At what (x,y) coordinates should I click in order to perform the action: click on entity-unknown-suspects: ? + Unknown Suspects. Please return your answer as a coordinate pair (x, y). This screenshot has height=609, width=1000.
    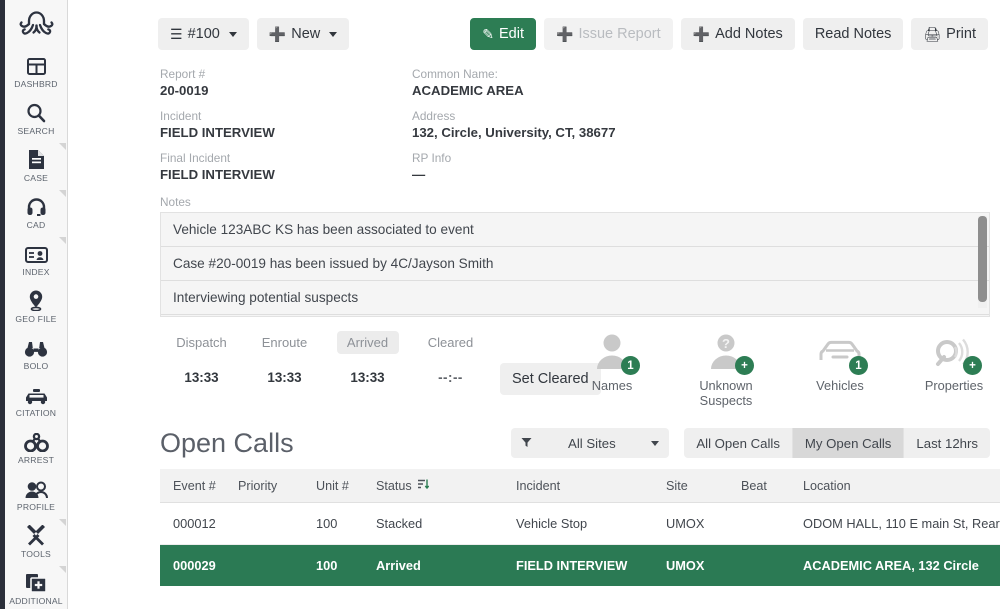
    Looking at the image, I should click on (726, 369).